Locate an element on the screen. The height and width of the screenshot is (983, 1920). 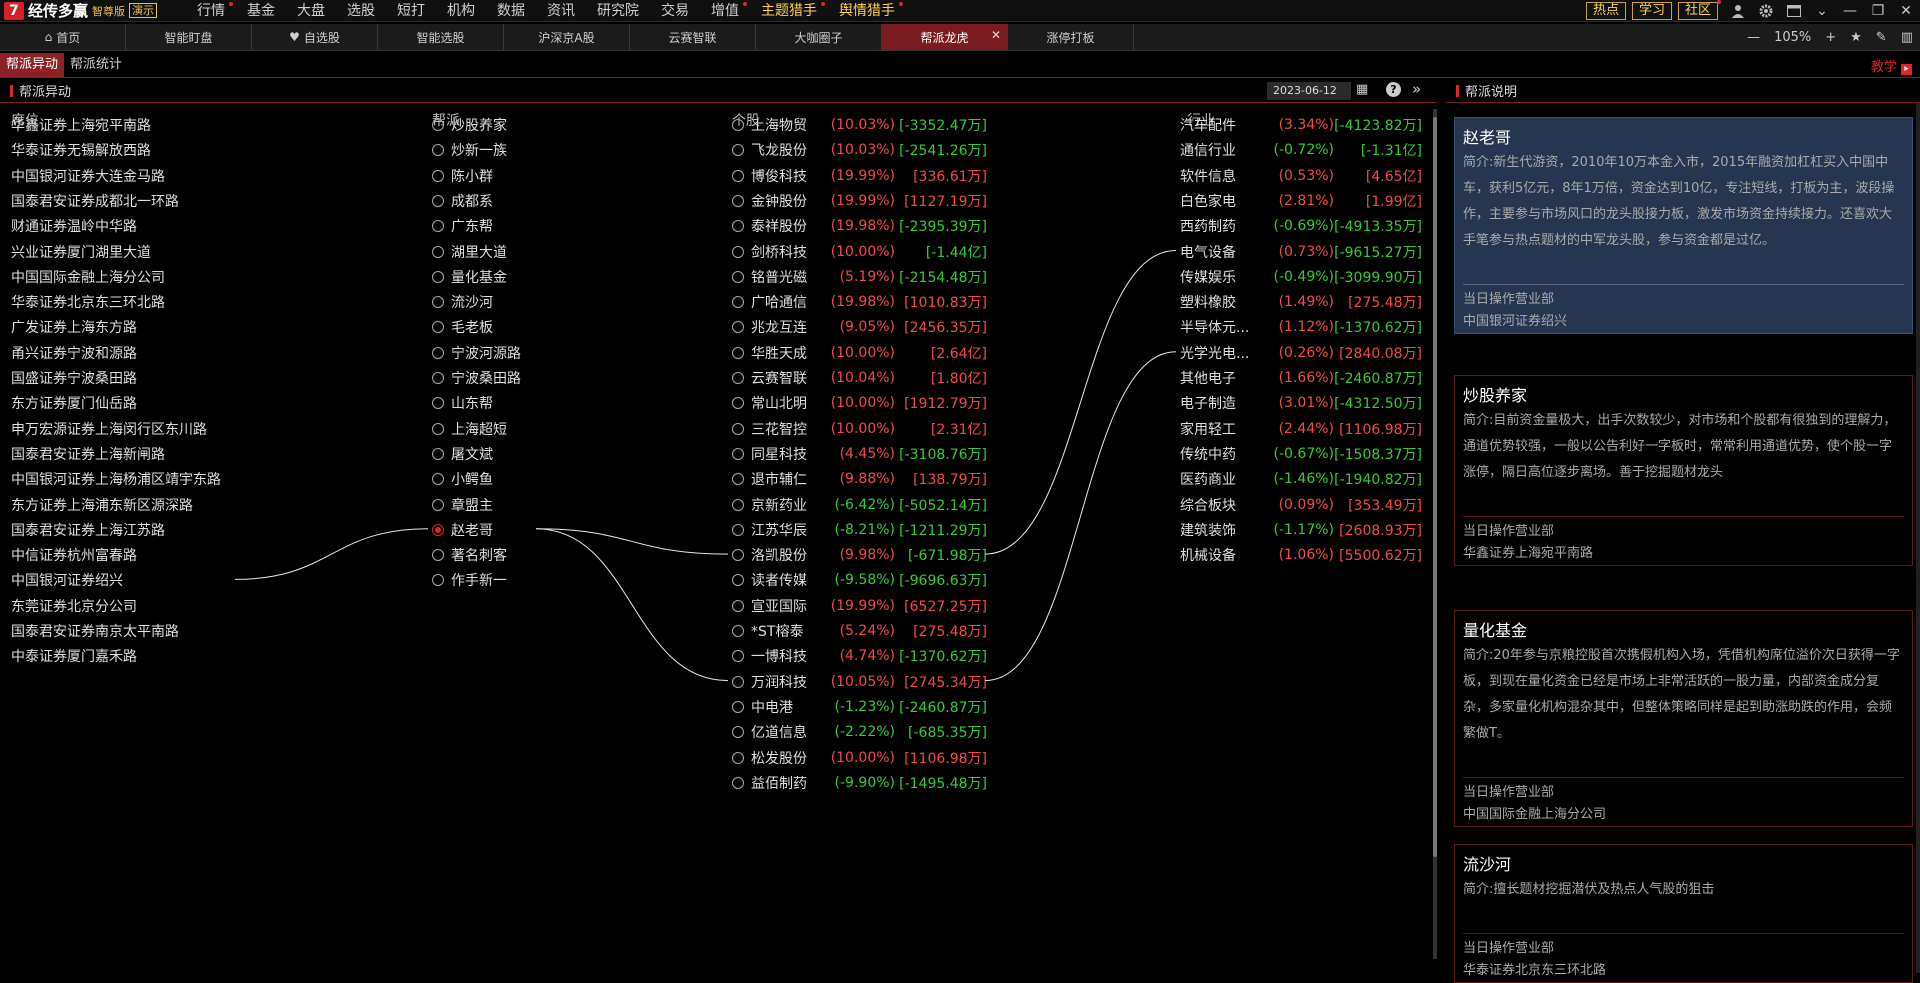
restore-icon: ❐ is located at coordinates (1878, 11).